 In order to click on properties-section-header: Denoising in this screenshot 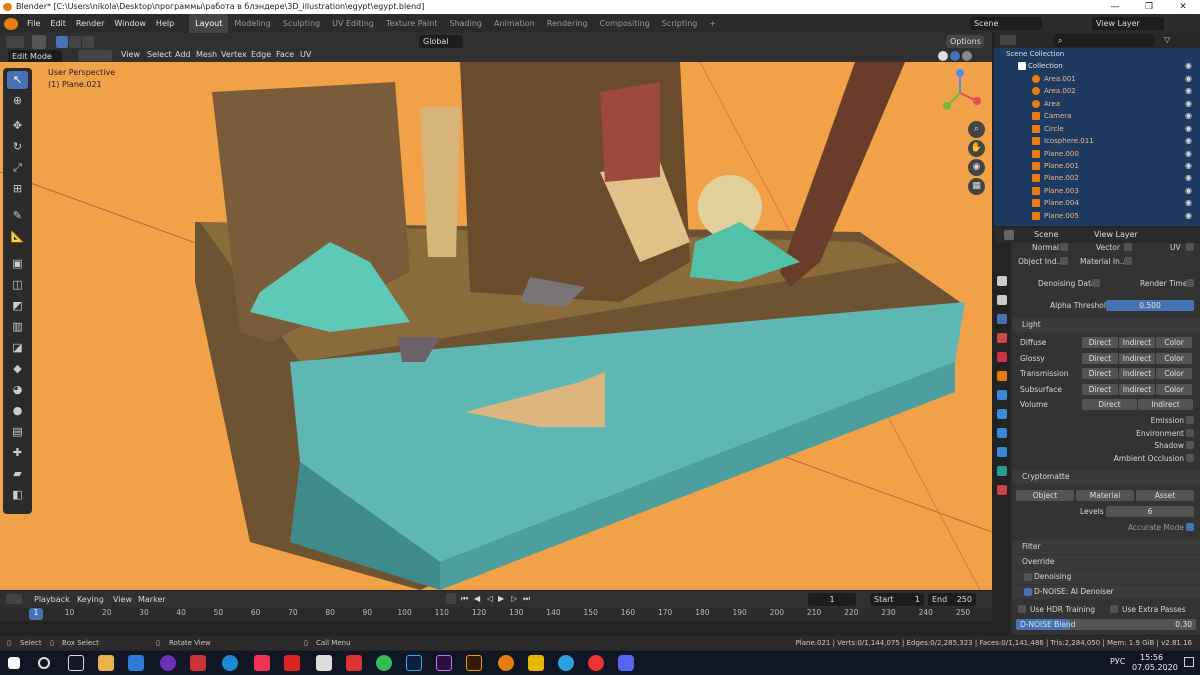, I will do `click(1106, 577)`.